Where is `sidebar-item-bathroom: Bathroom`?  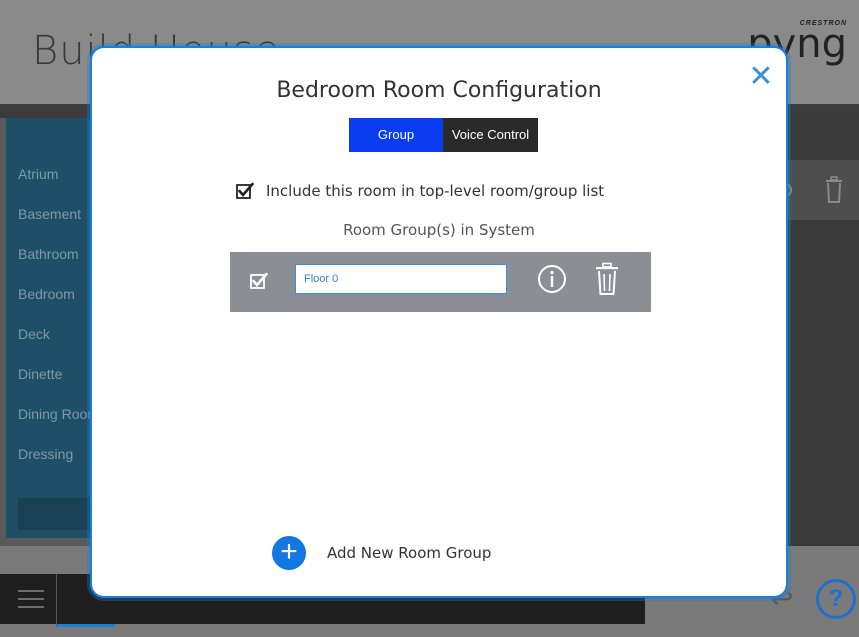
sidebar-item-bathroom: Bathroom is located at coordinates (53, 254).